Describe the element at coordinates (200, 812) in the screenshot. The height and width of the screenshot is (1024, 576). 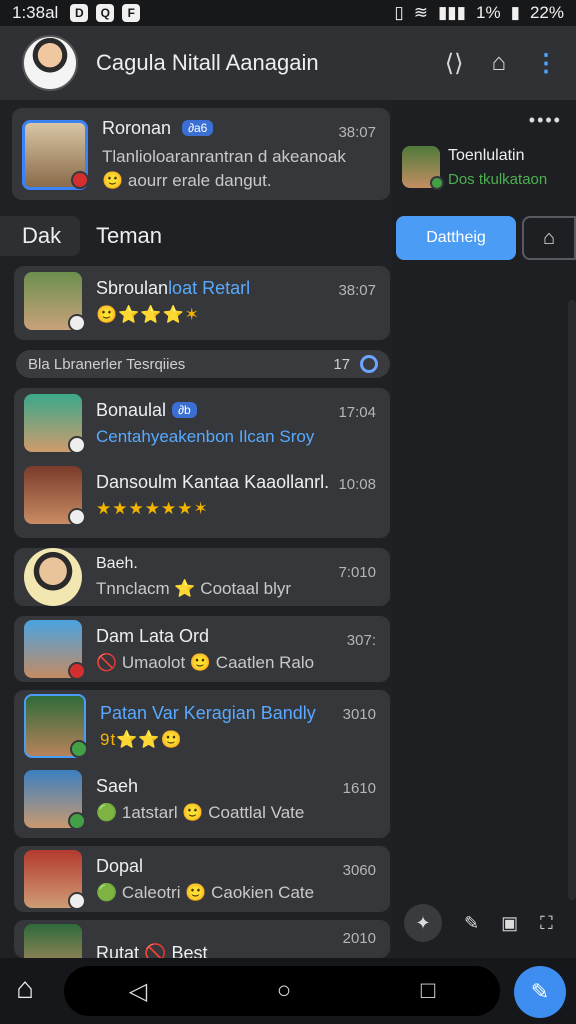
I see `chat-preview: 🟢 1atstarl 🙂 Coattlal Vate` at that location.